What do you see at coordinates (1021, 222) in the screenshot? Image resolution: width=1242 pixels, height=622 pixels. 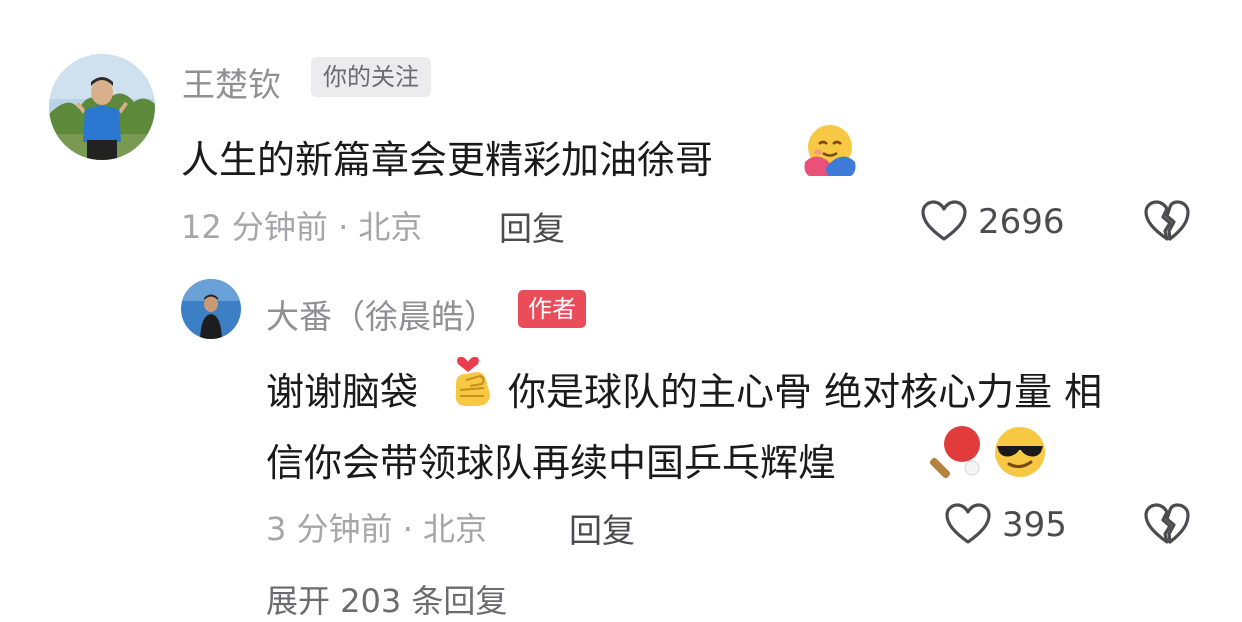 I see `like-count: 2696` at bounding box center [1021, 222].